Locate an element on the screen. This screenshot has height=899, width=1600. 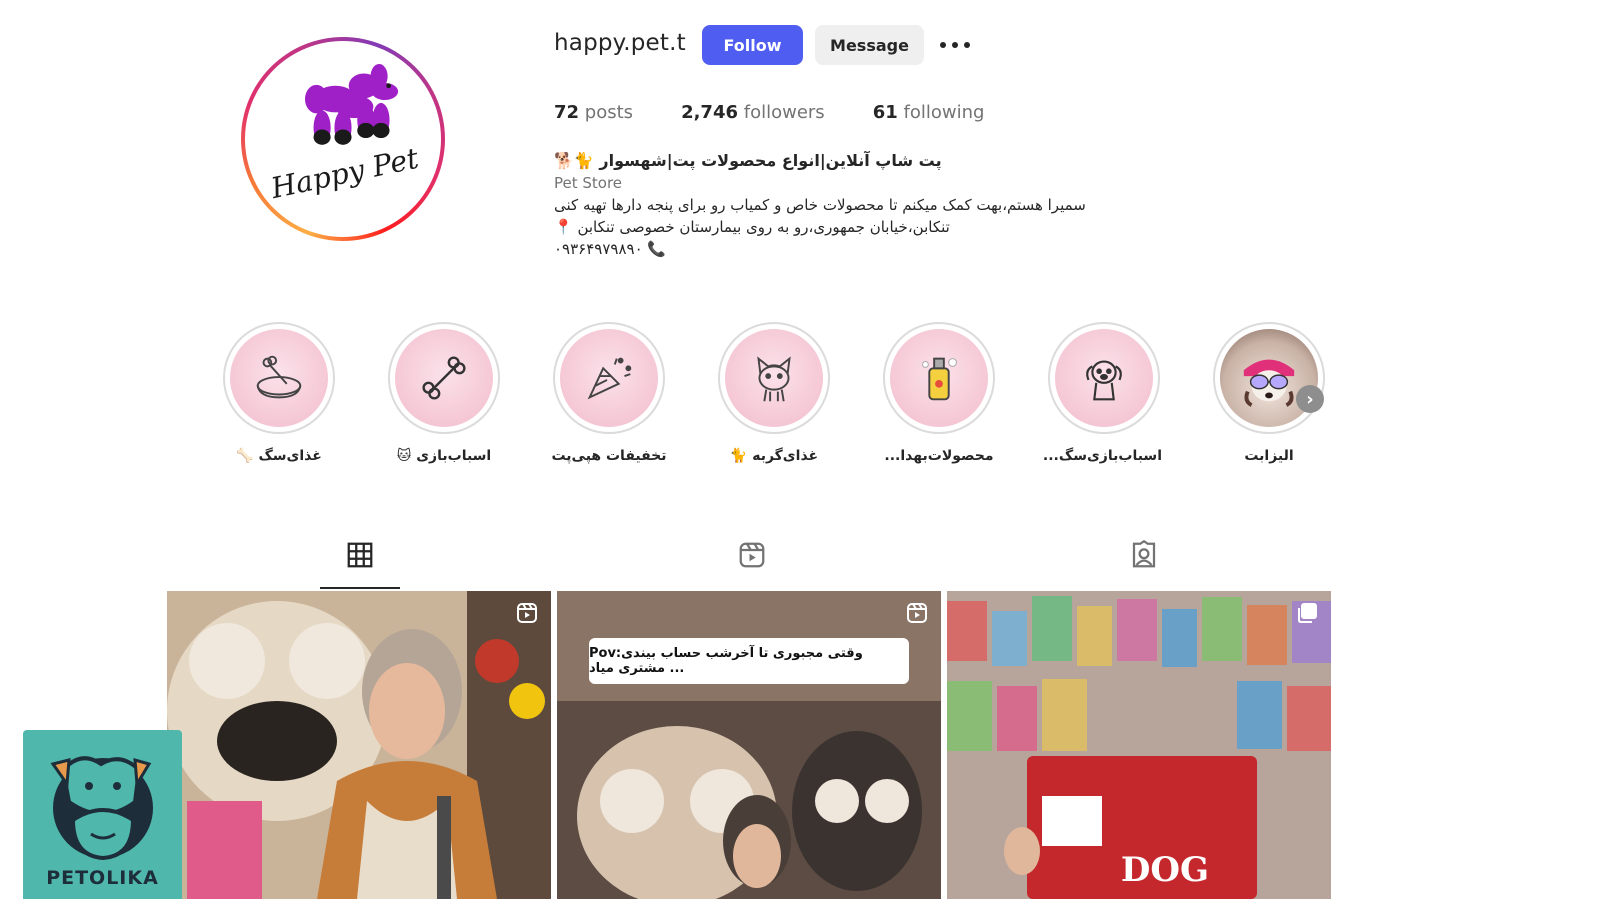
posts-count: 72 posts is located at coordinates (593, 112).